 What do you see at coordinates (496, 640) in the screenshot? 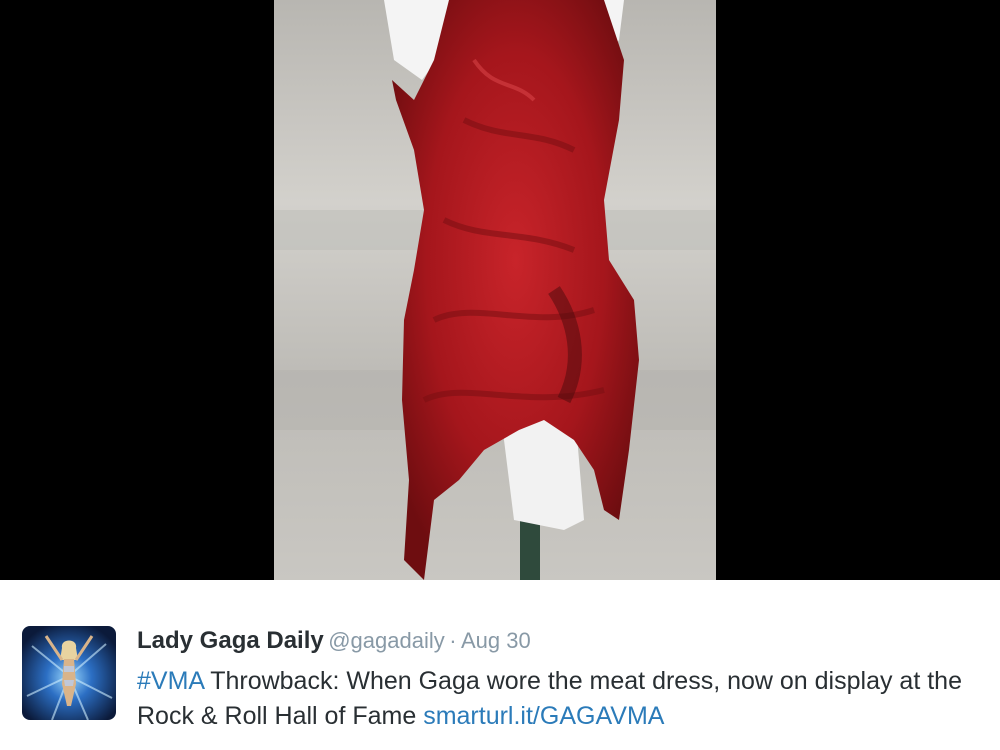
I see `tweet-date: Aug 30` at bounding box center [496, 640].